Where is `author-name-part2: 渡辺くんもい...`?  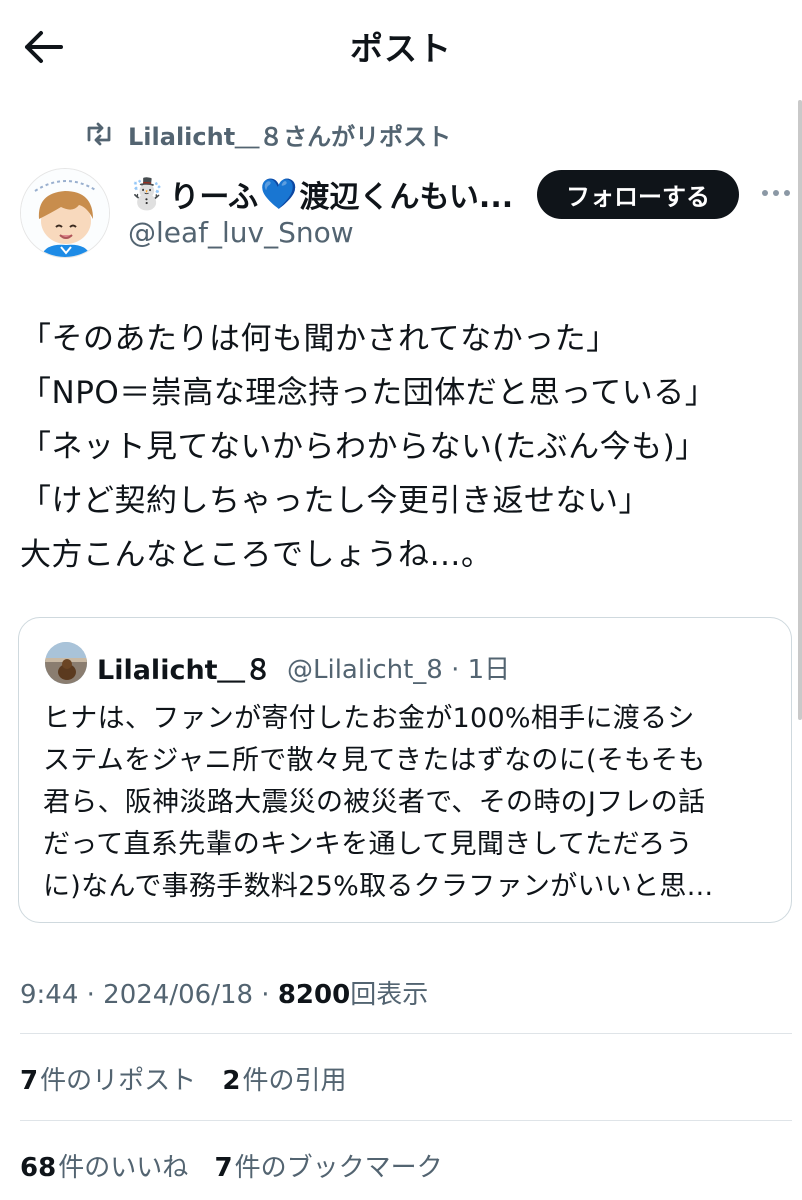 author-name-part2: 渡辺くんもい... is located at coordinates (406, 197).